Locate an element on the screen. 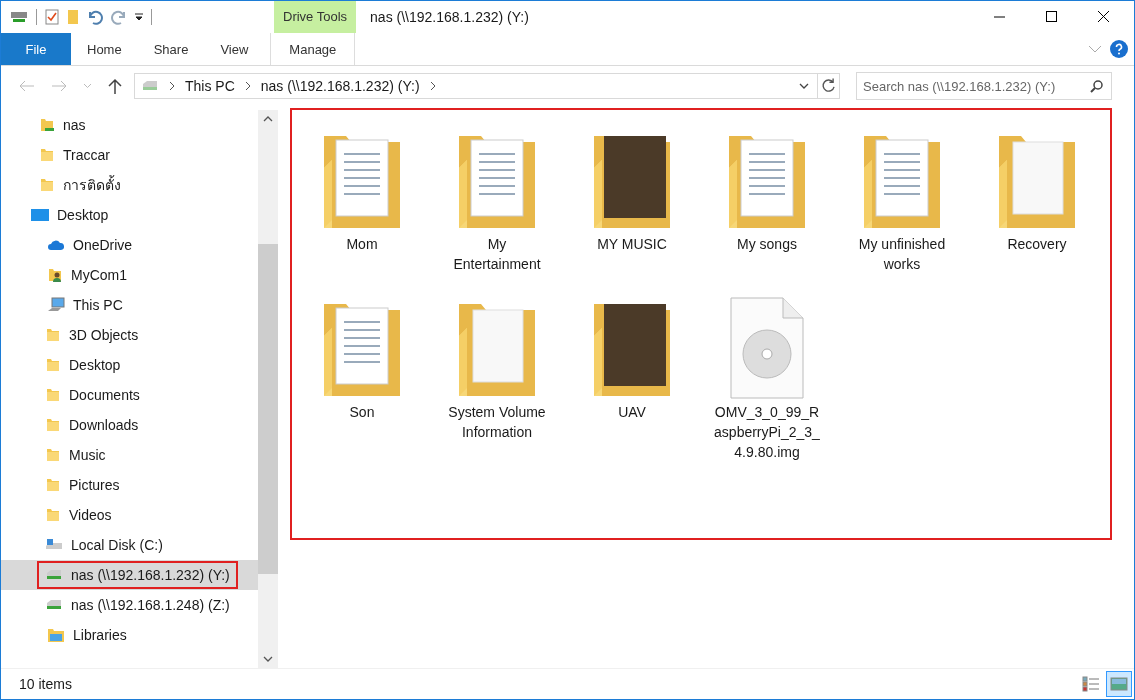  chevron-up-icon is located at coordinates (268, 119).